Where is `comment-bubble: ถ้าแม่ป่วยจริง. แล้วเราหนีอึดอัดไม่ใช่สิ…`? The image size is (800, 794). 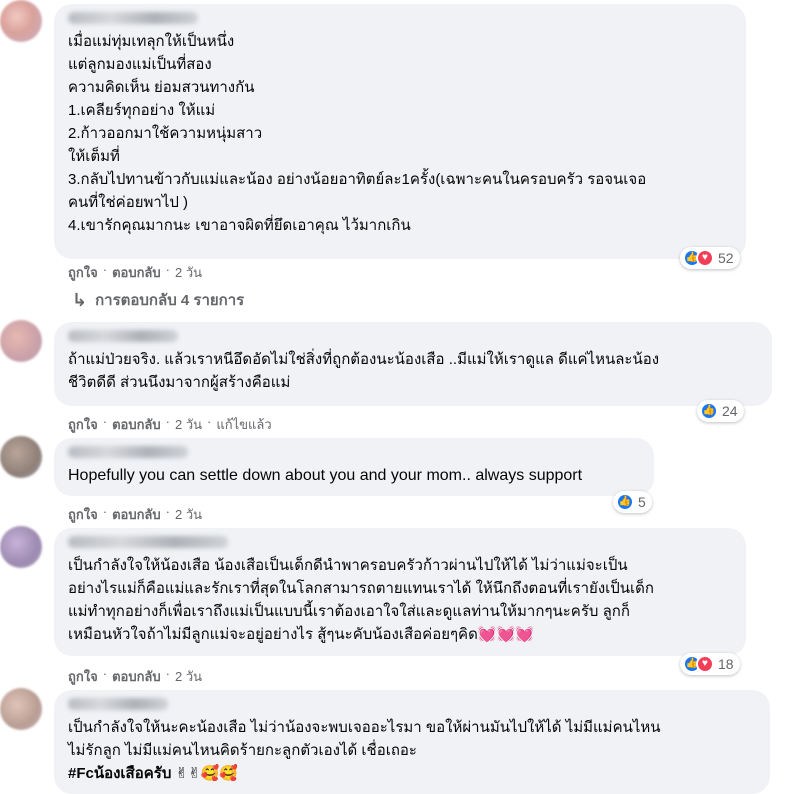 comment-bubble: ถ้าแม่ป่วยจริง. แล้วเราหนีอึดอัดไม่ใช่สิ… is located at coordinates (413, 364).